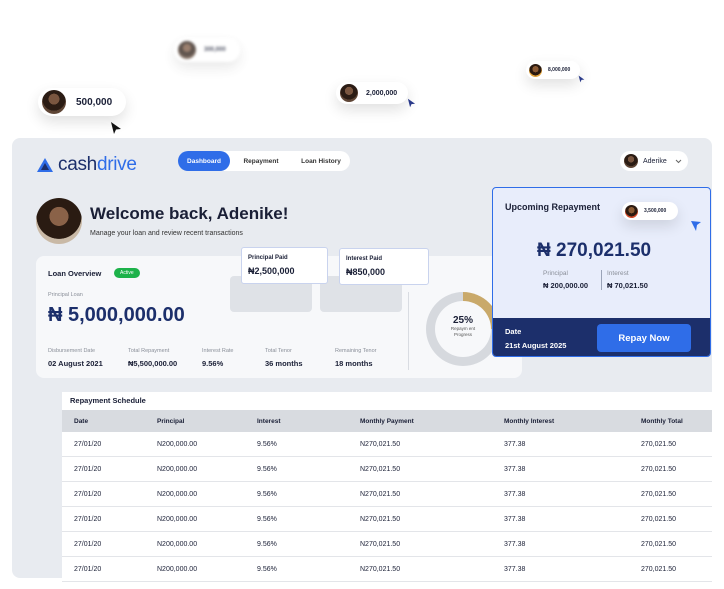 This screenshot has width=724, height=589. Describe the element at coordinates (559, 70) in the screenshot. I see `bubble-amount: 8,000,000` at that location.